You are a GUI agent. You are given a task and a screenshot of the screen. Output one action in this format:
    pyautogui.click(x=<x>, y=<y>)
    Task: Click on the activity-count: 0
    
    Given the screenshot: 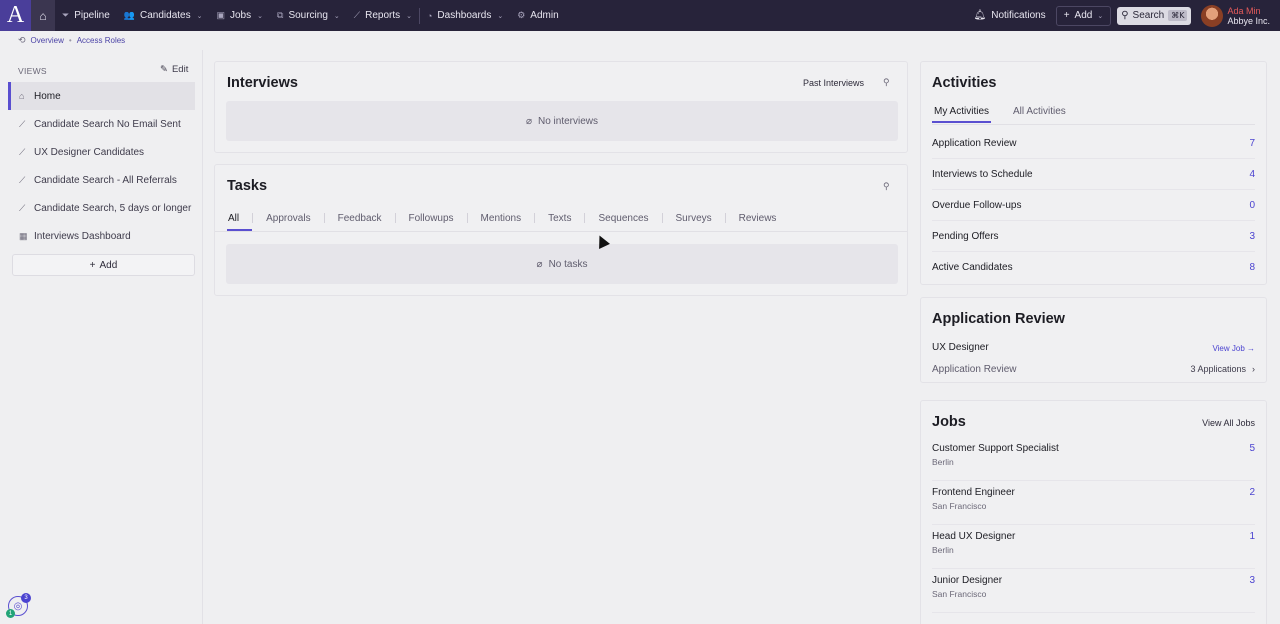 What is the action you would take?
    pyautogui.click(x=1252, y=205)
    